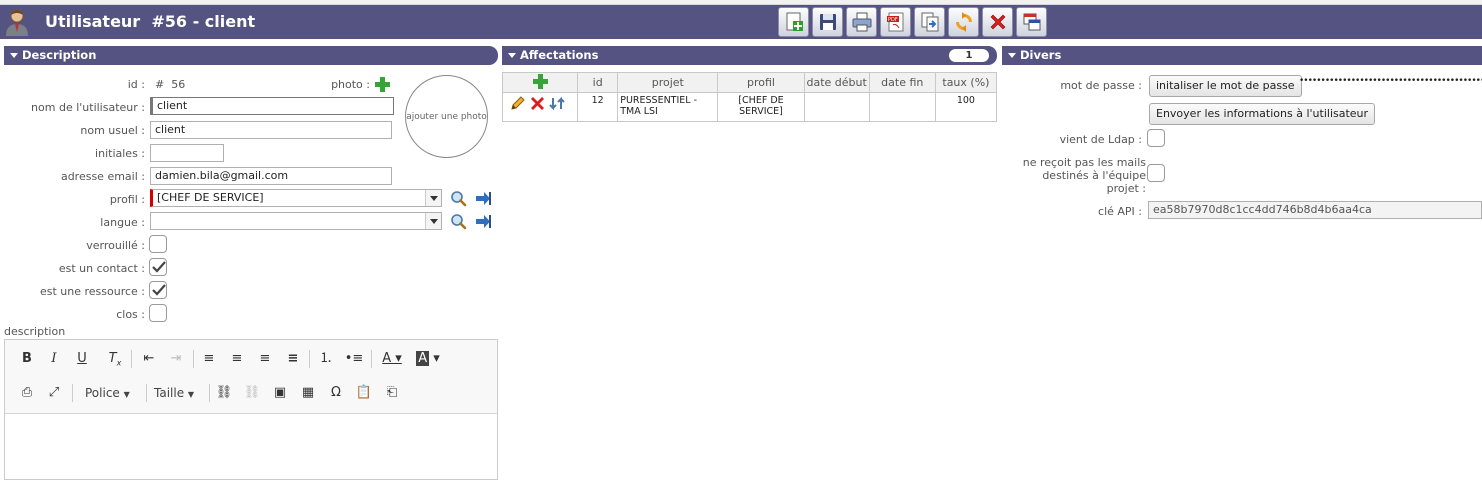  I want to click on bulleted-list-icon: •≡, so click(354, 359).